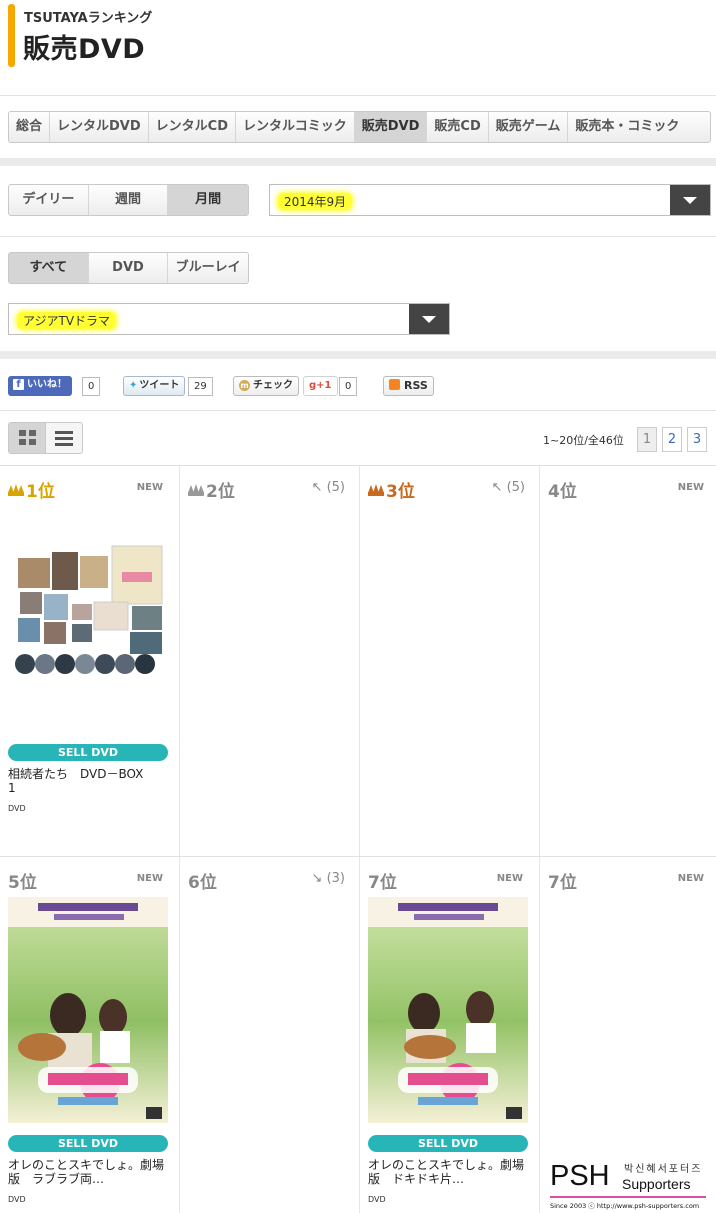  Describe the element at coordinates (99, 127) in the screenshot. I see `tab-rental-dvd: レンタルDVD` at that location.